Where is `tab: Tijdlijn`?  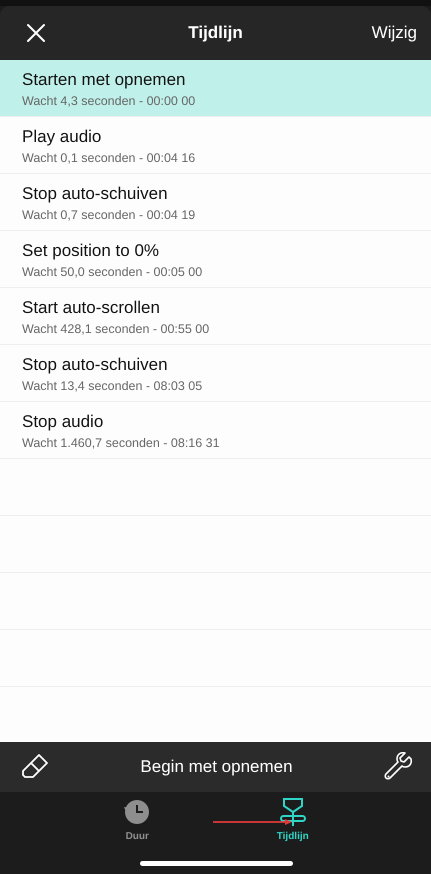
tab: Tijdlijn is located at coordinates (292, 817).